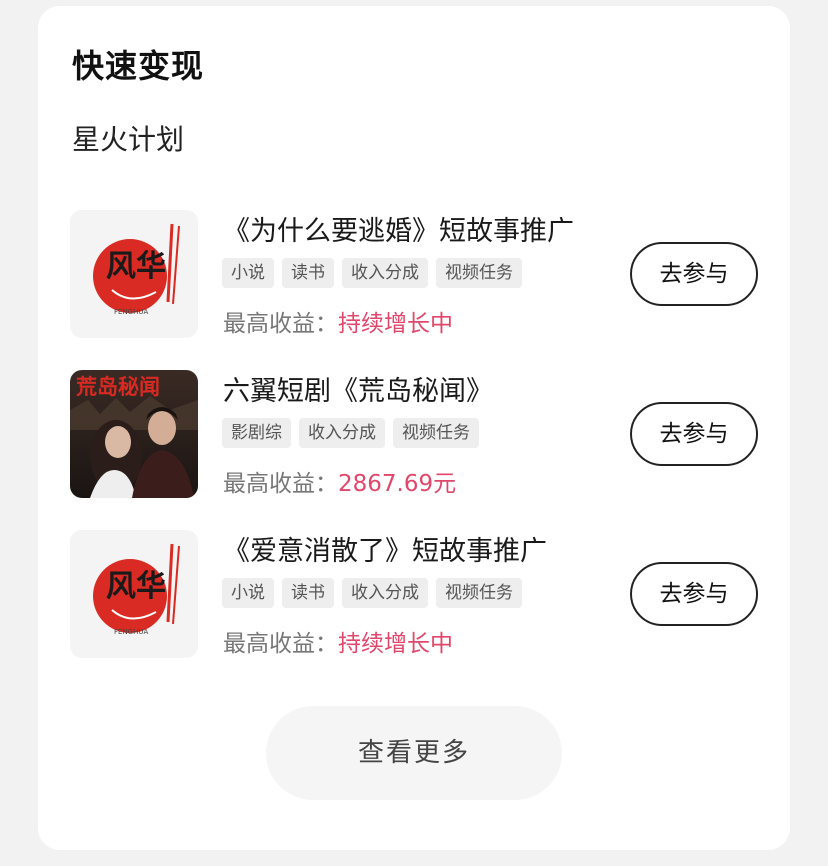 The image size is (828, 866). Describe the element at coordinates (358, 392) in the screenshot. I see `task-title: 六翼短剧《荒岛秘闻》` at that location.